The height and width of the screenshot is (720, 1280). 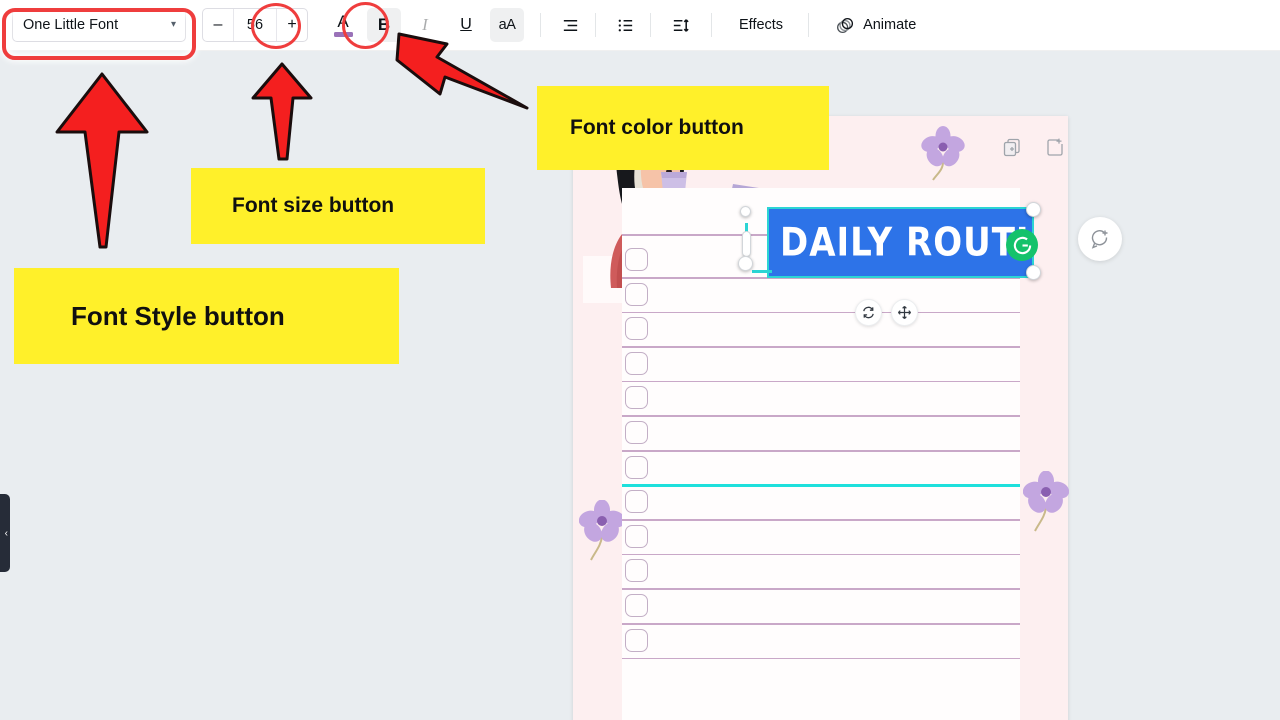 I want to click on line-spacing-icon, so click(x=681, y=25).